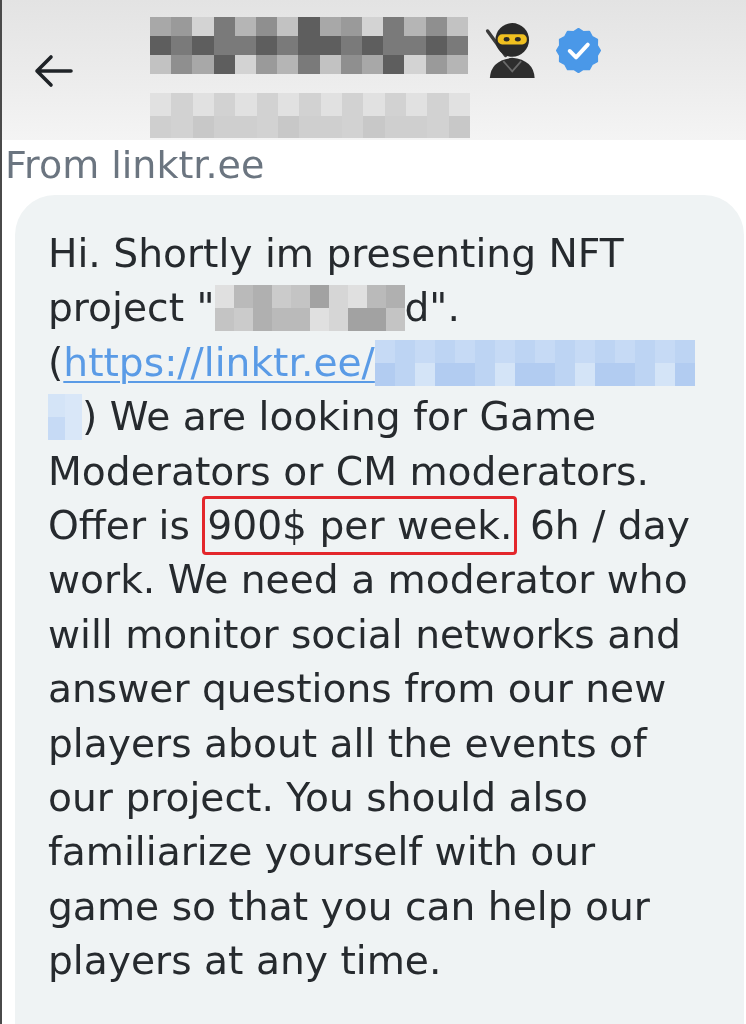  I want to click on url-link: https://linktr.ee/, so click(219, 362).